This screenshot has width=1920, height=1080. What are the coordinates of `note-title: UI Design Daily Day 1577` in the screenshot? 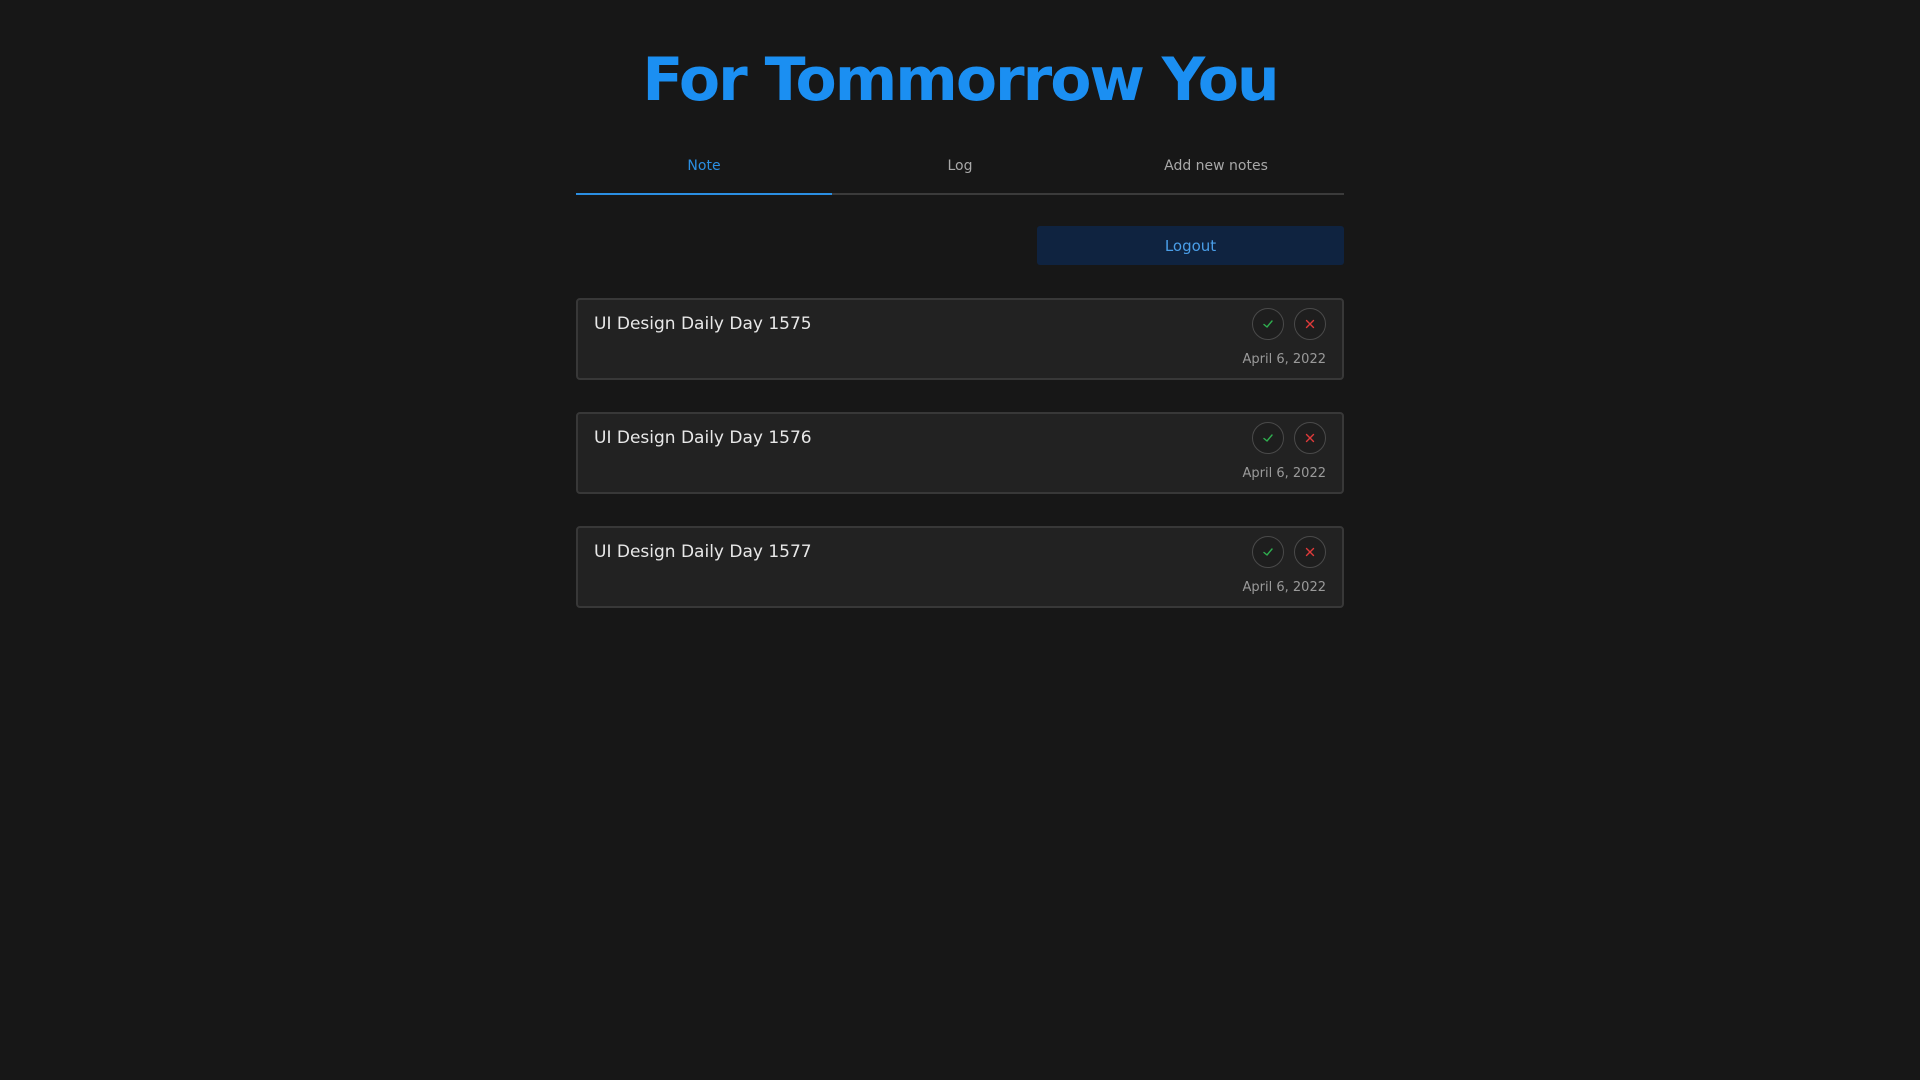 It's located at (703, 552).